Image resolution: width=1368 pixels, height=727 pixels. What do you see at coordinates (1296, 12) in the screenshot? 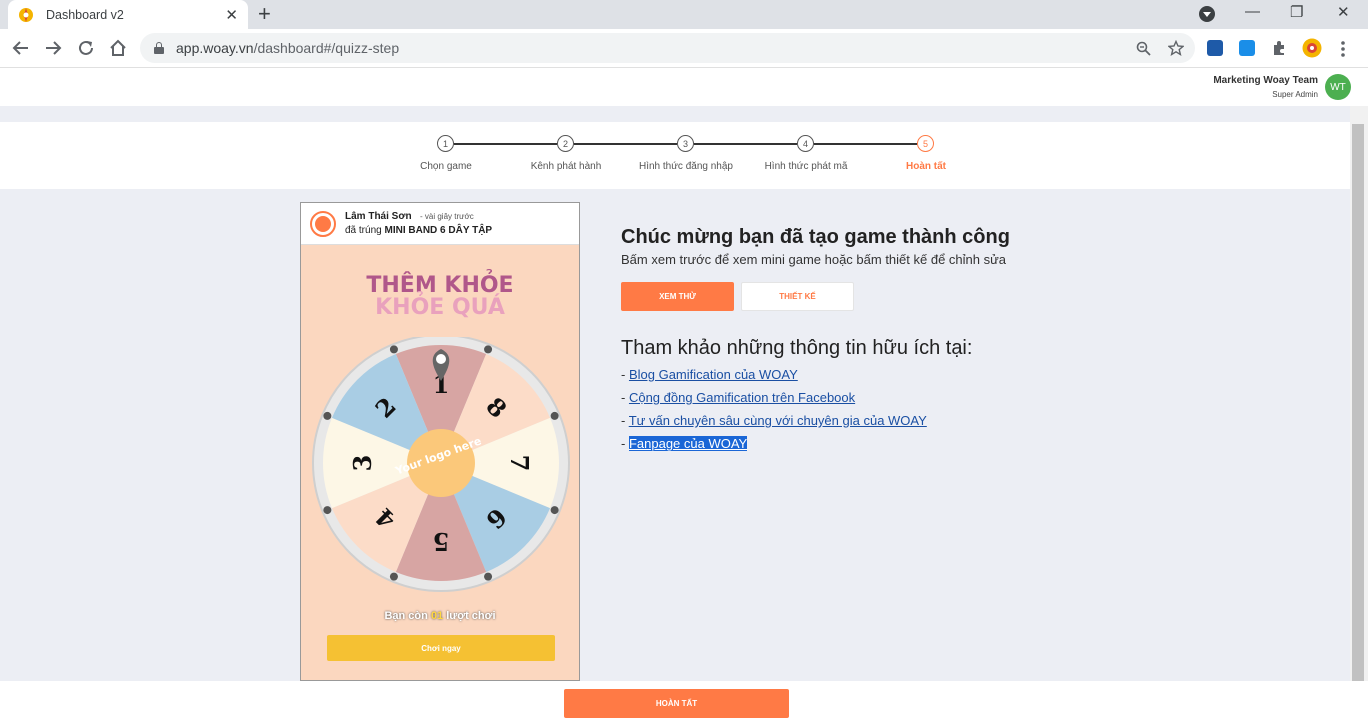
I see `restore-icon: ❐` at bounding box center [1296, 12].